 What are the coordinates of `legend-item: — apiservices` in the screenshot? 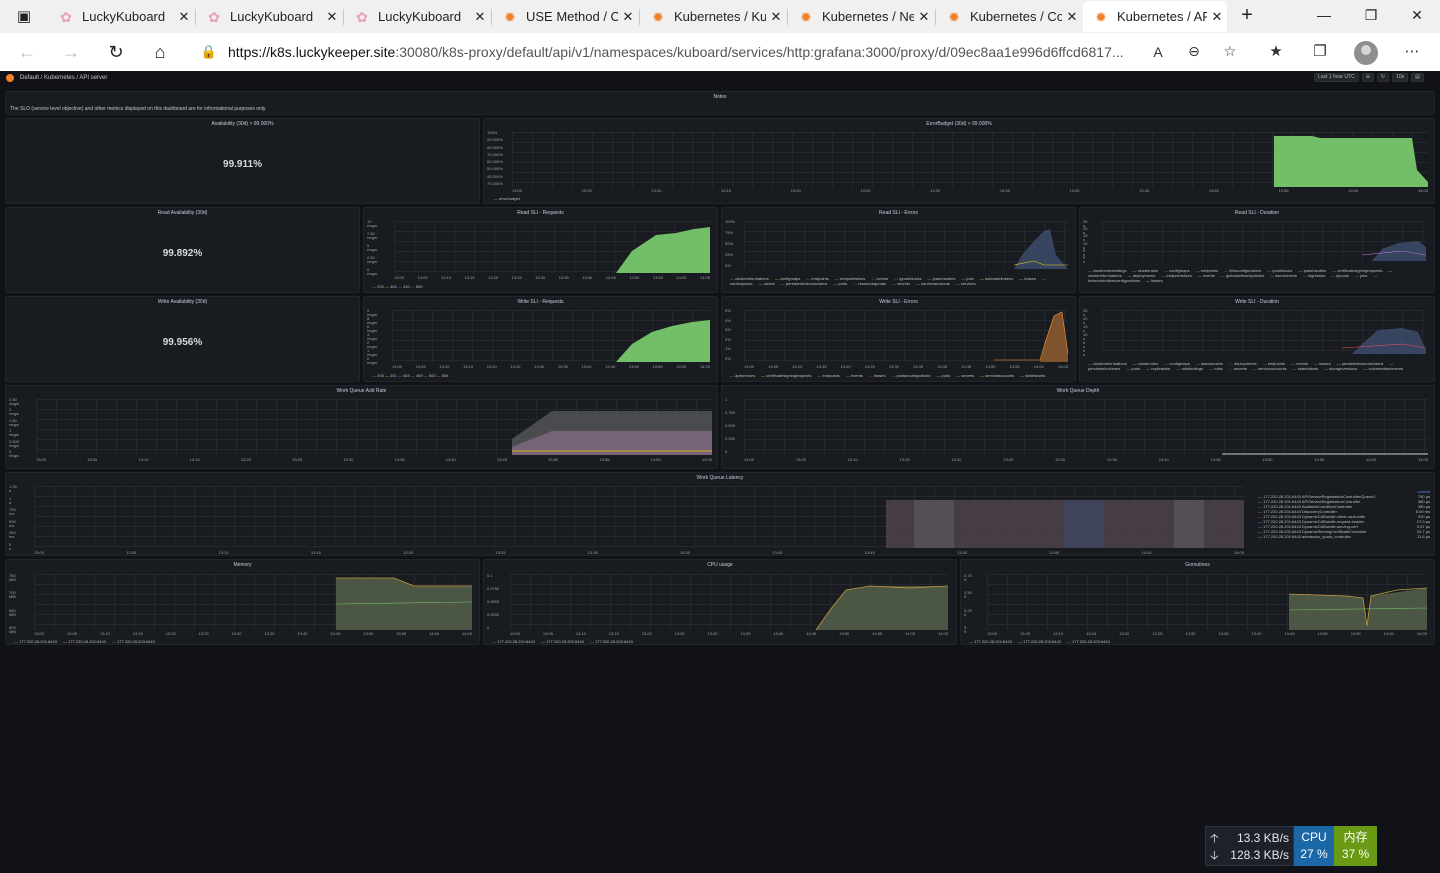 It's located at (742, 375).